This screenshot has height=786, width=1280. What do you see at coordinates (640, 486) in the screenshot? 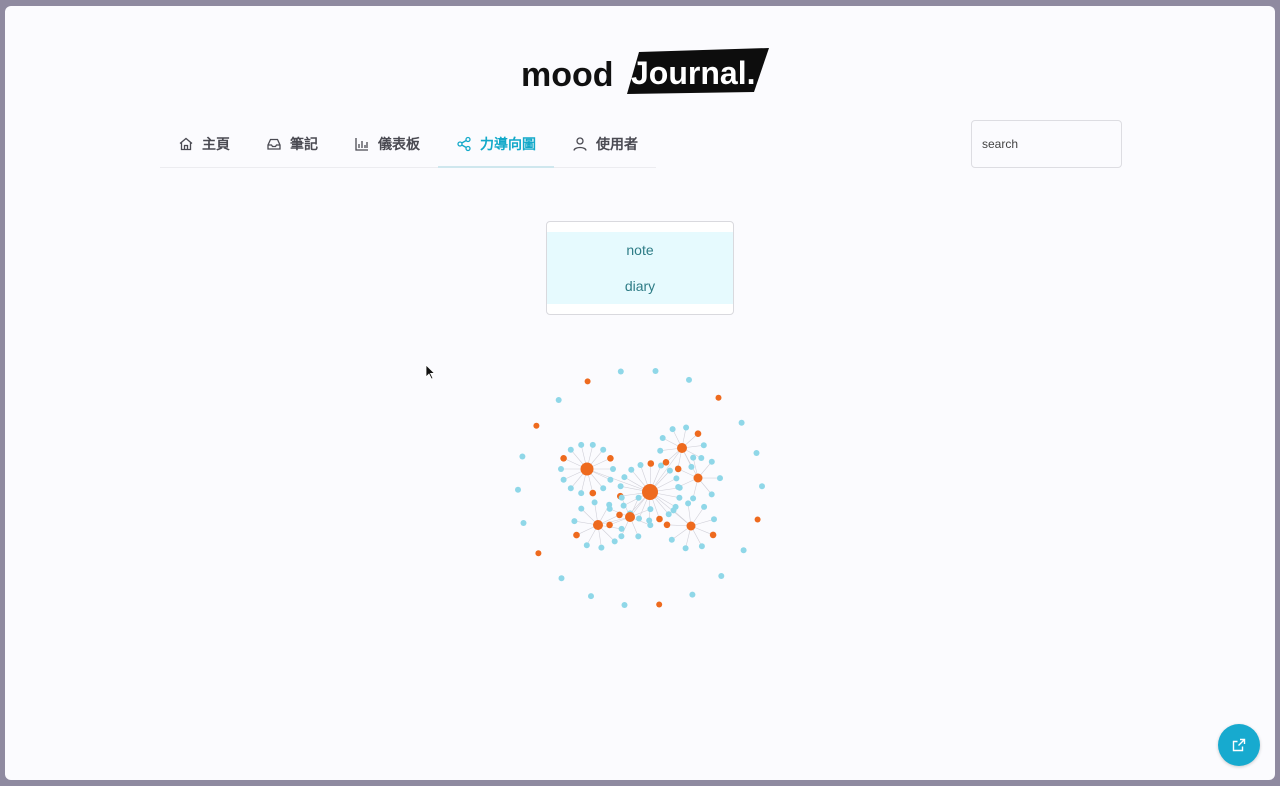
I see `force-directed-graph` at bounding box center [640, 486].